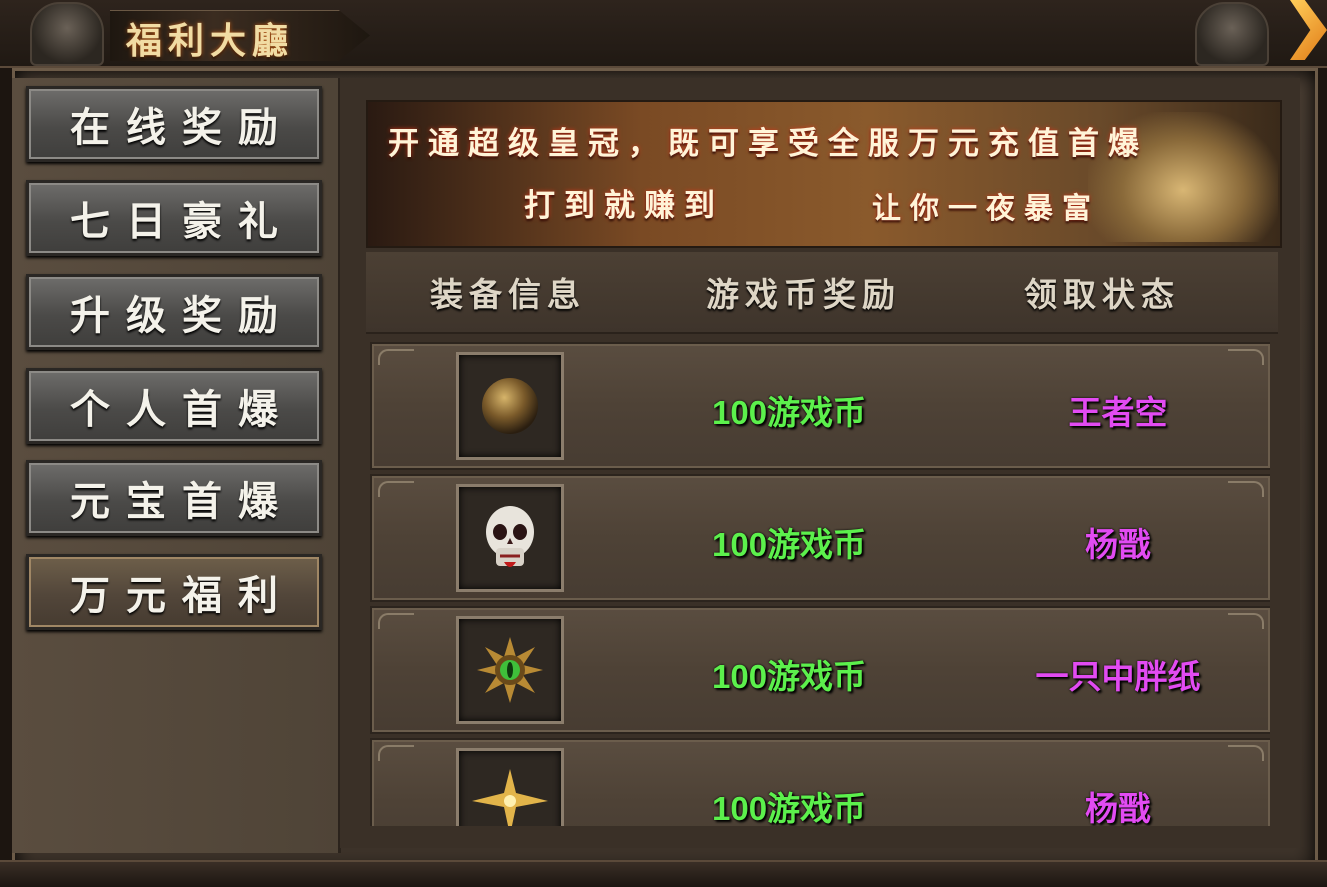 This screenshot has width=1327, height=887. I want to click on claim-status-player: 王者空, so click(1118, 412).